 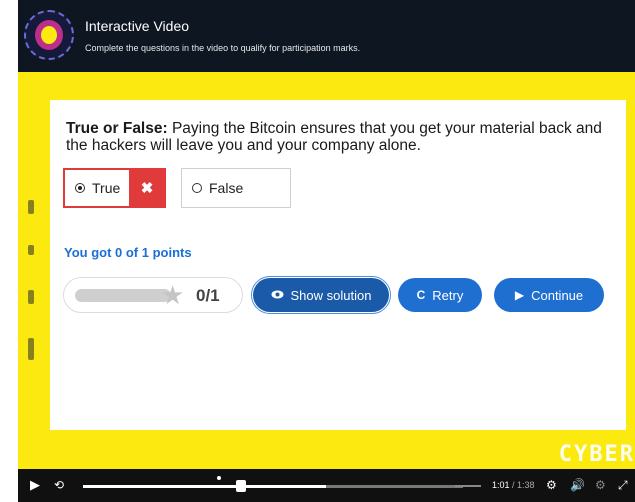 What do you see at coordinates (80, 188) in the screenshot?
I see `radio-selected-icon` at bounding box center [80, 188].